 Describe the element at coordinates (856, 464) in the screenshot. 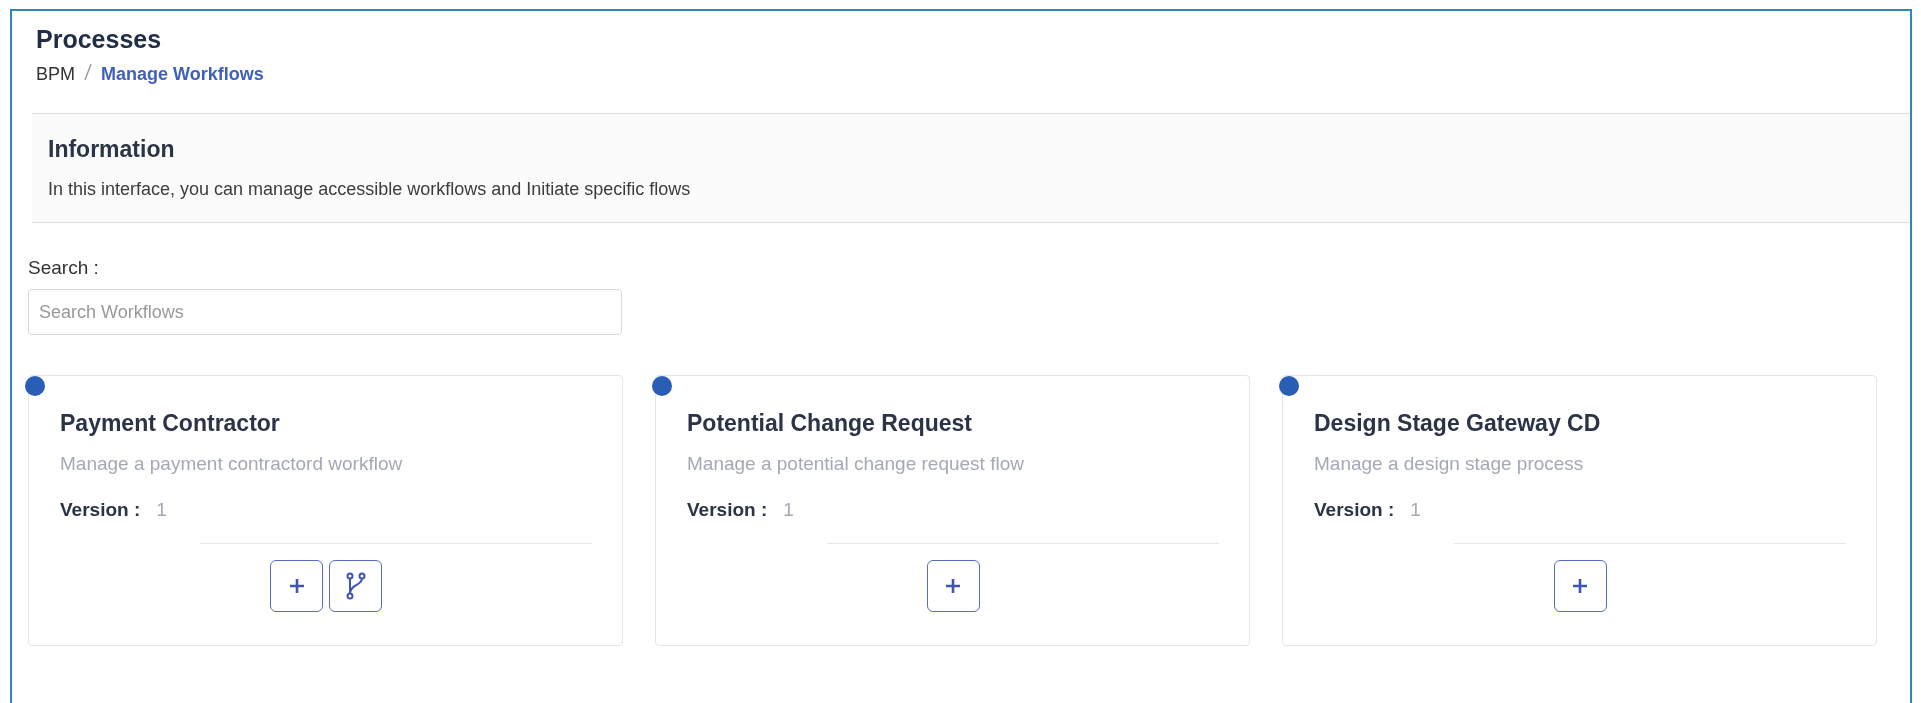

I see `workflow-description: Manage a potential change request flow` at that location.